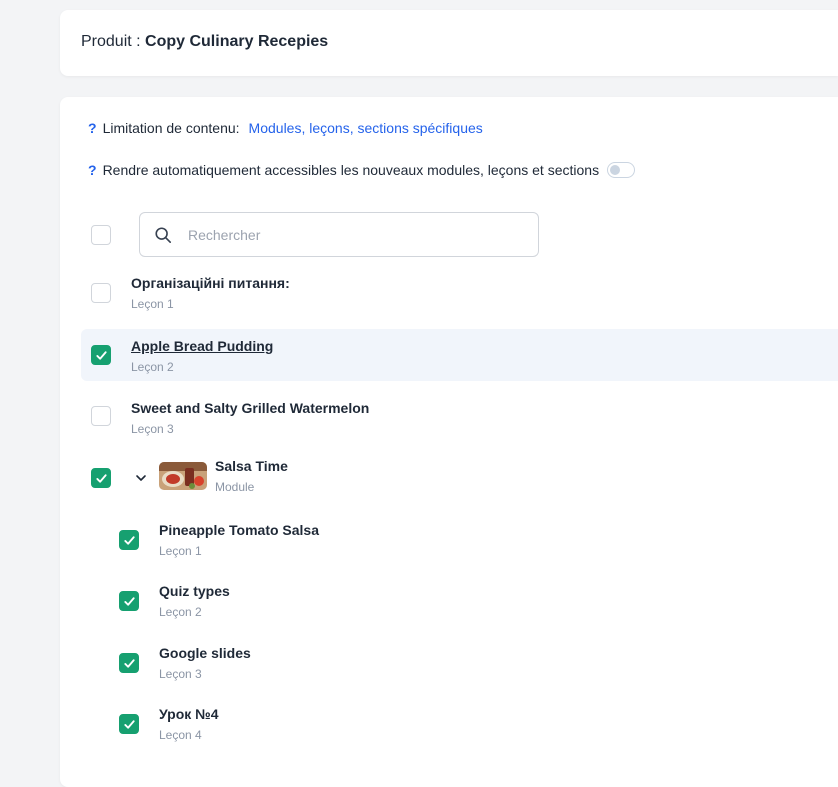 The width and height of the screenshot is (838, 787). Describe the element at coordinates (171, 128) in the screenshot. I see `content-limitation-label: Limitation de contenu:` at that location.